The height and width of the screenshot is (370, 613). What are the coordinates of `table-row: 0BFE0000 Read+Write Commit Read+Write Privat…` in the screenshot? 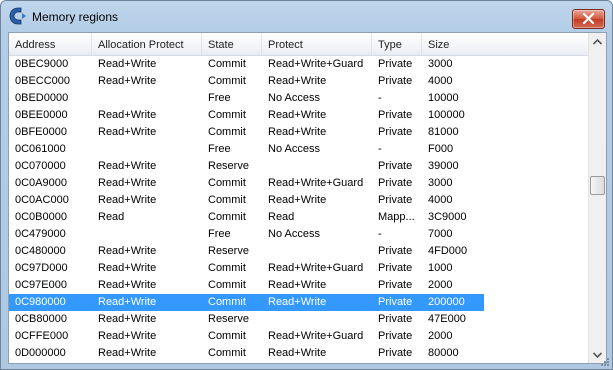 It's located at (299, 132).